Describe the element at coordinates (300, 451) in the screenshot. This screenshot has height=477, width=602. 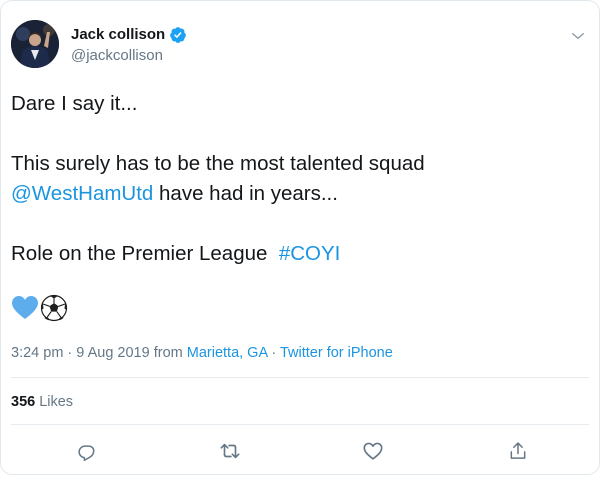
I see `action-bar` at that location.